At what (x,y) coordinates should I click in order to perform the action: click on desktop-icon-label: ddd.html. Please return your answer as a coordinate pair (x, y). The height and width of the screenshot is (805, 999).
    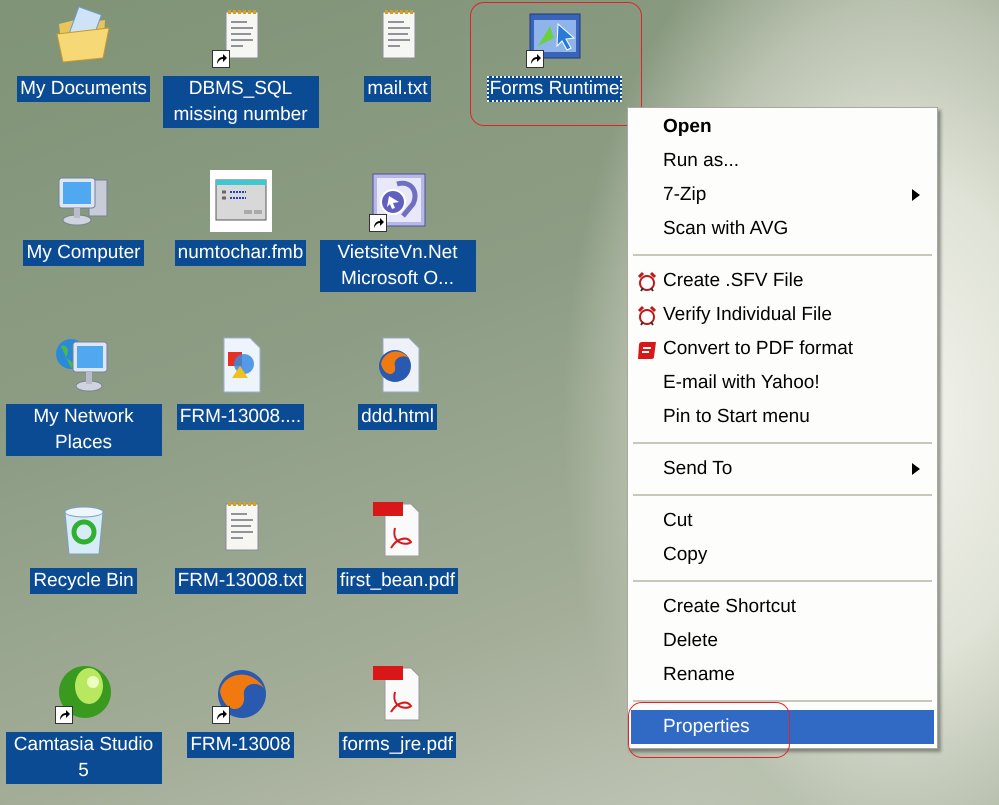
    Looking at the image, I should click on (397, 417).